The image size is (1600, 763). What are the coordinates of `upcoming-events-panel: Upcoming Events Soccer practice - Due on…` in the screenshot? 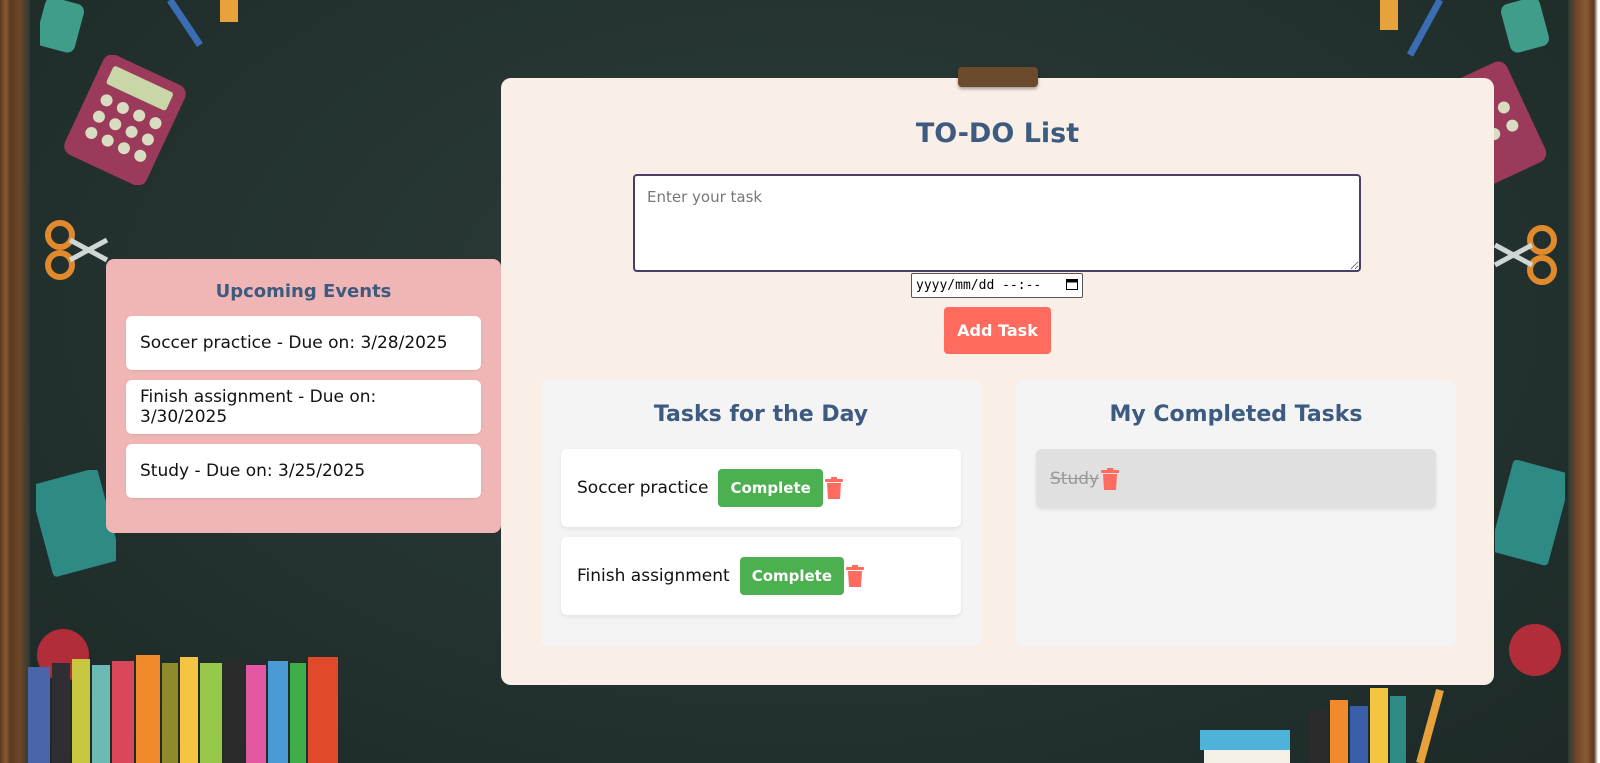 It's located at (303, 396).